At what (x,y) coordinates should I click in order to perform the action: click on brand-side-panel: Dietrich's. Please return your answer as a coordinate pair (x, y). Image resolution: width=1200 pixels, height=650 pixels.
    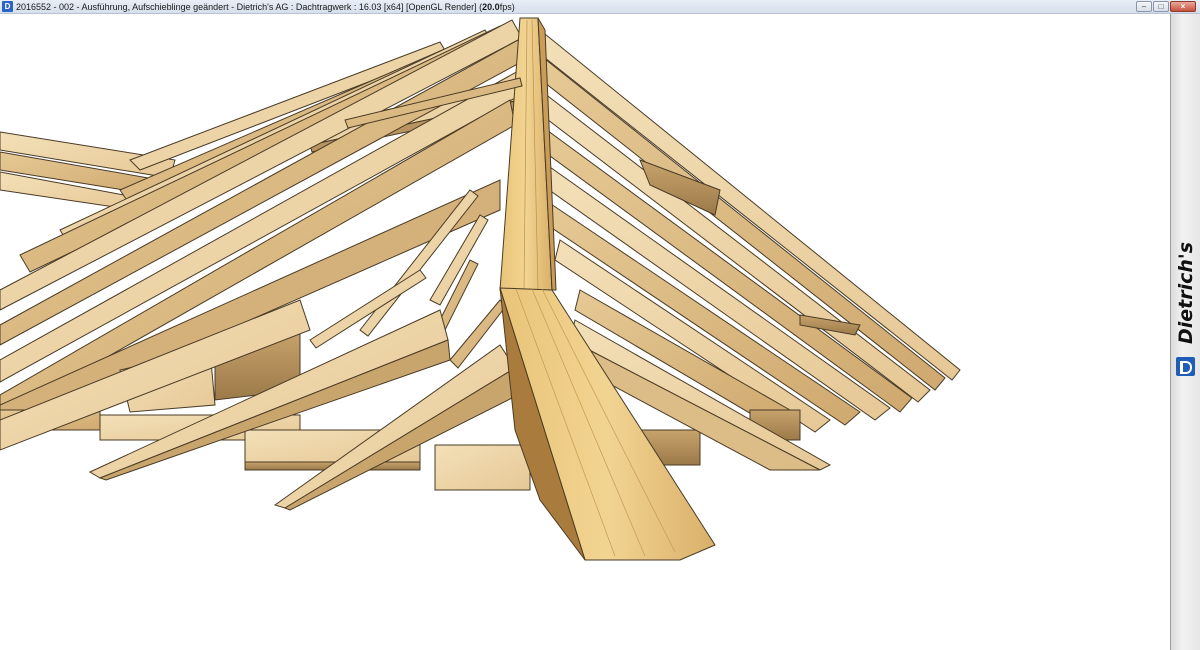
    Looking at the image, I should click on (1185, 332).